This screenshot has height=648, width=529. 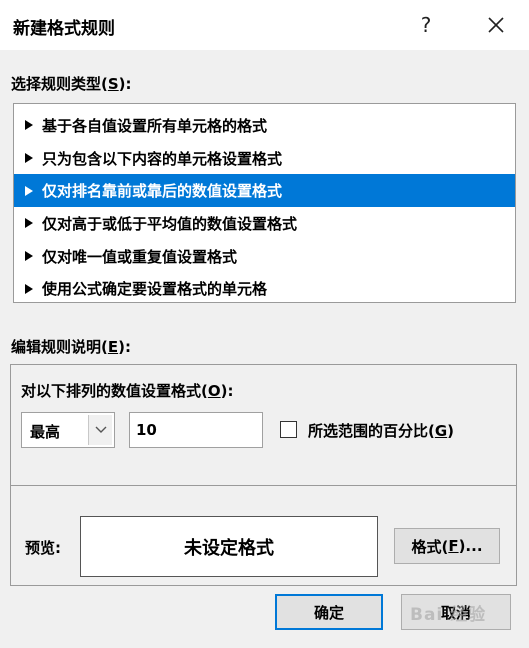 I want to click on ok-button: 确定, so click(x=329, y=612).